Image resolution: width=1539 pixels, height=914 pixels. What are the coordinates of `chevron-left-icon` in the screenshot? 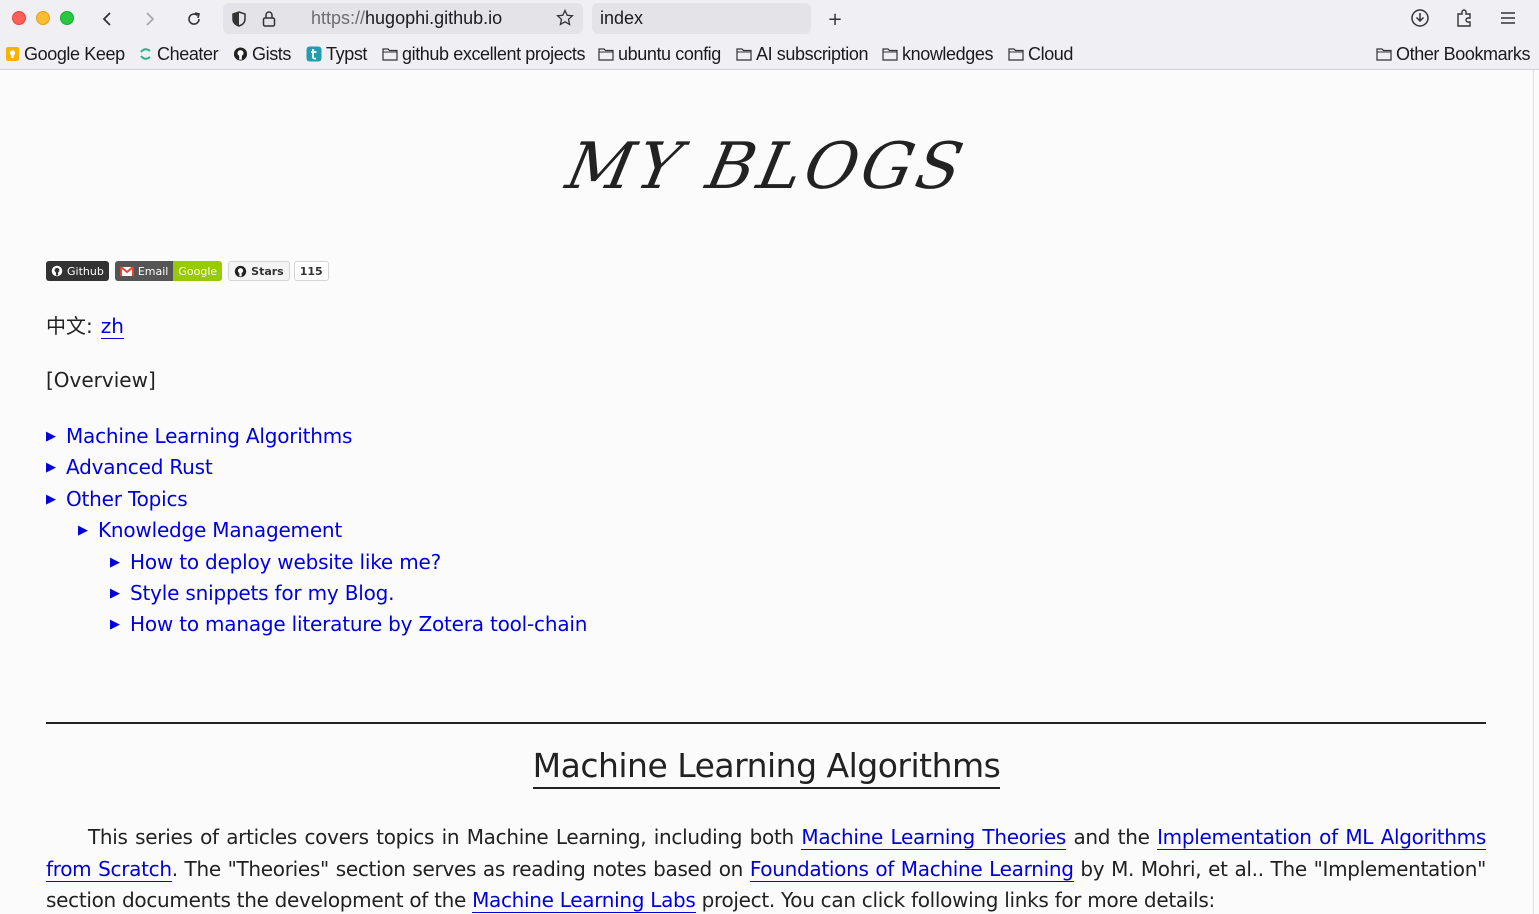 It's located at (106, 19).